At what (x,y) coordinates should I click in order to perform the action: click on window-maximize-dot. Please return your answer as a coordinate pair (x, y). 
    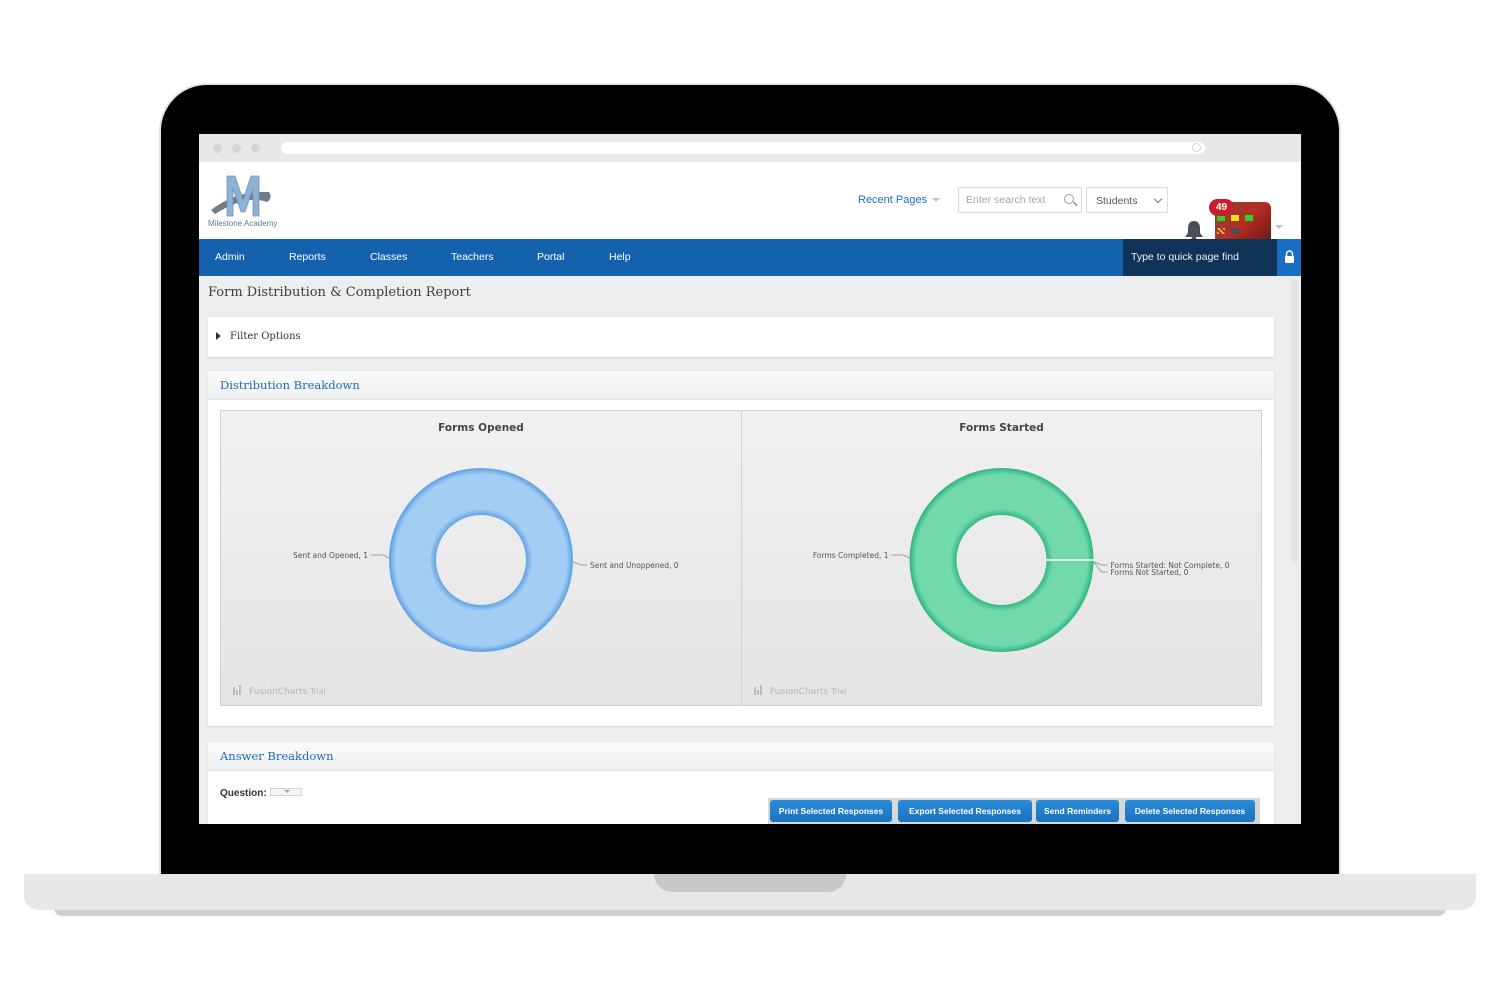
    Looking at the image, I should click on (255, 148).